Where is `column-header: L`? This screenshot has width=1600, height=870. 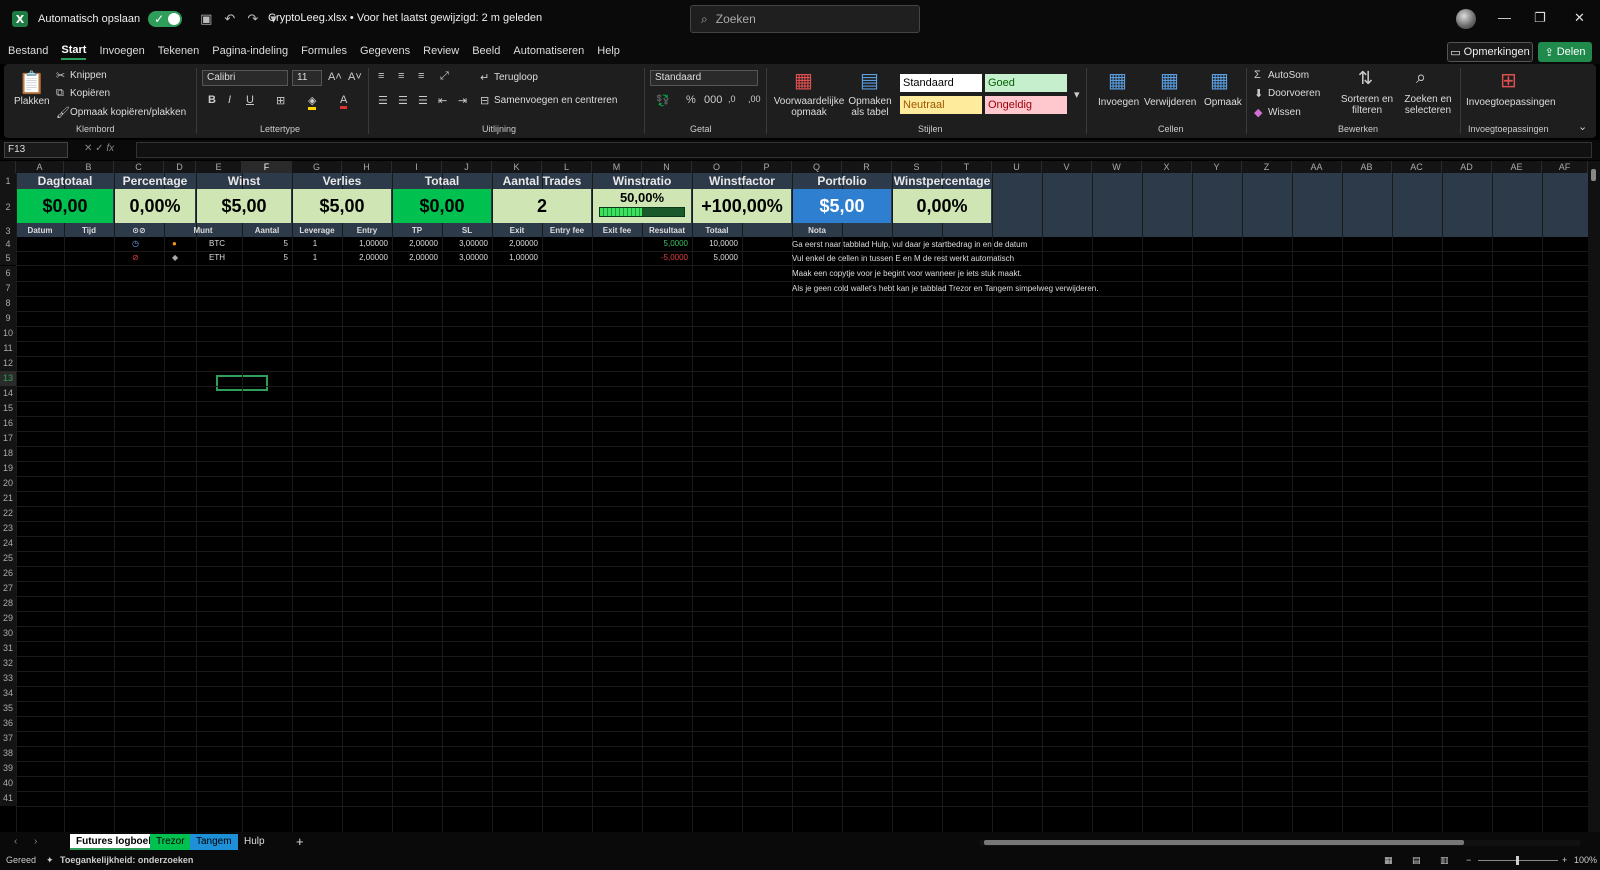
column-header: L is located at coordinates (567, 167).